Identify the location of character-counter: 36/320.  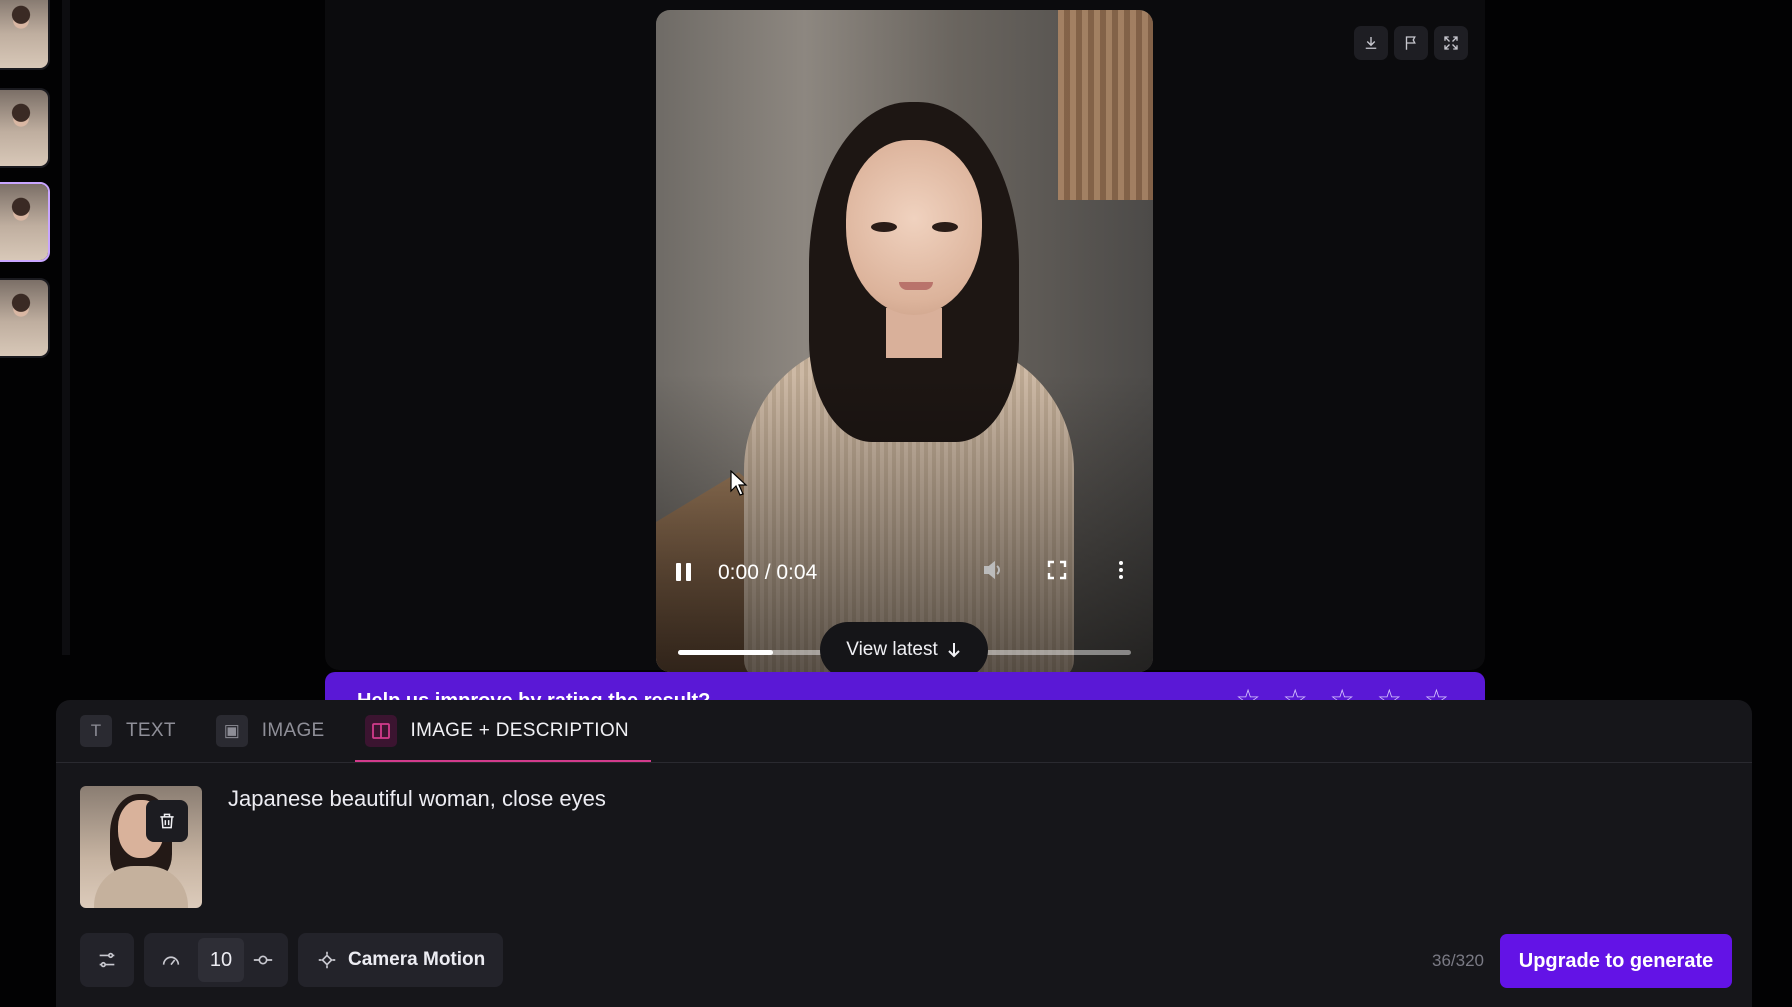
(1458, 960).